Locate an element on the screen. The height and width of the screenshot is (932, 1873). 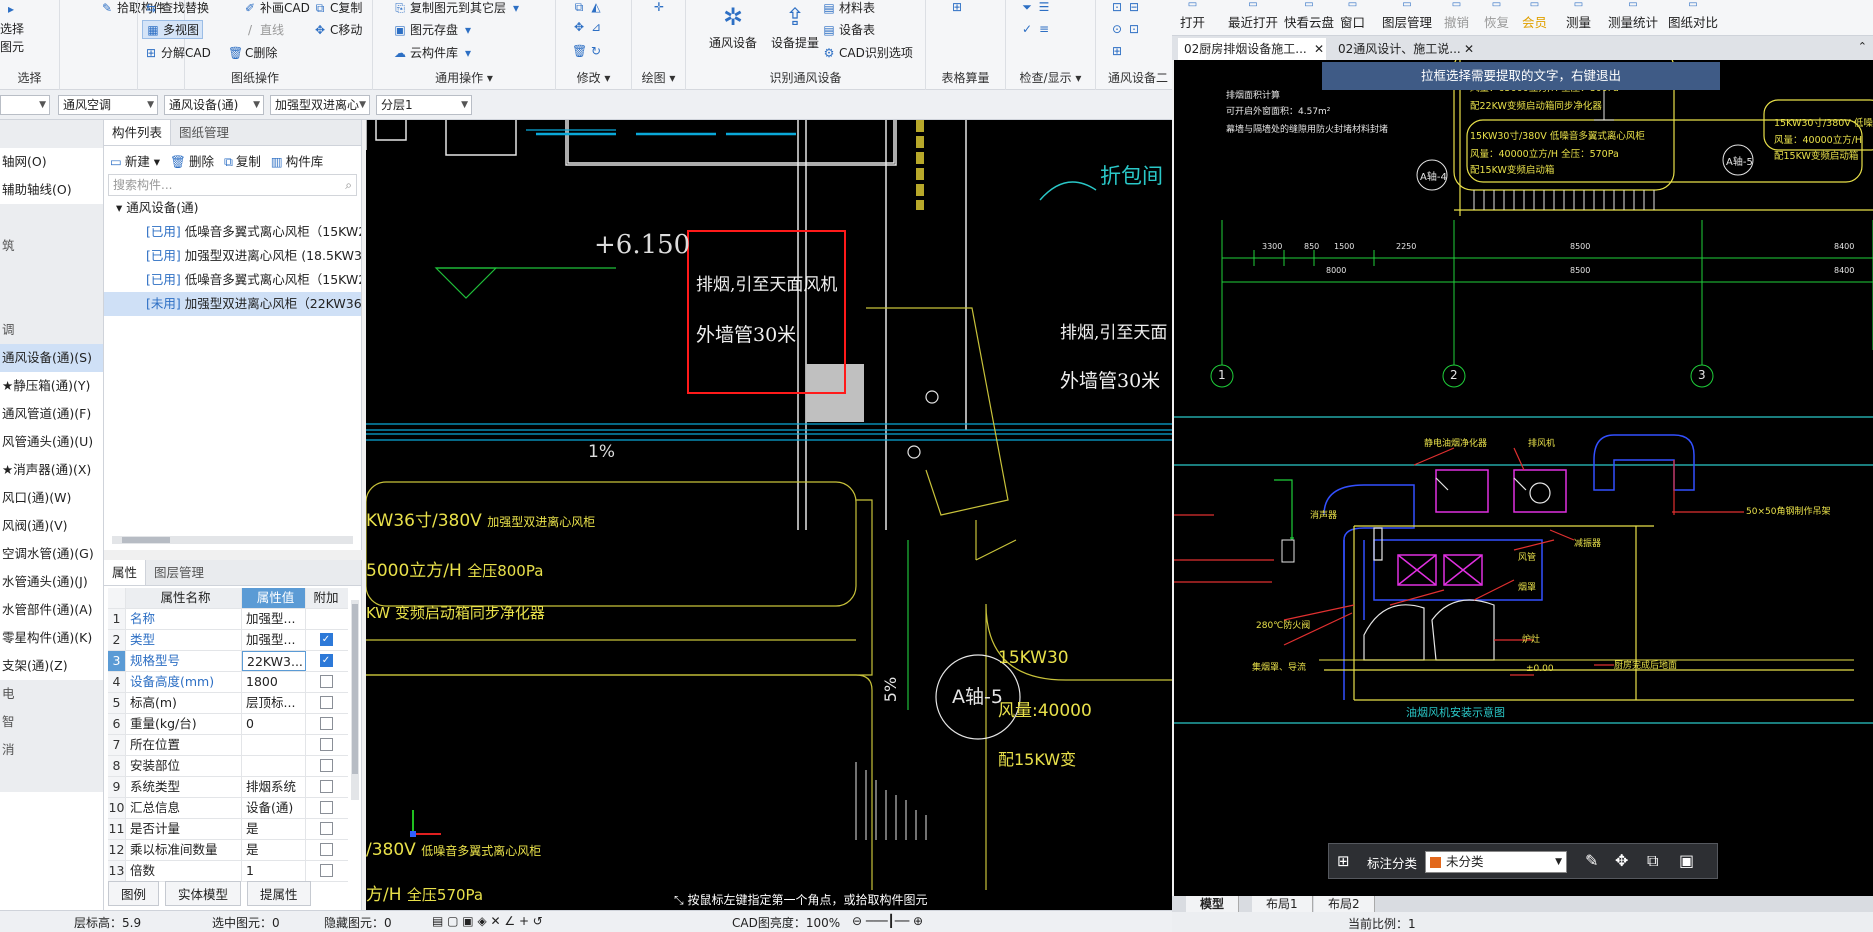
nav-item: 风管通头(通)(U) is located at coordinates (51, 442).